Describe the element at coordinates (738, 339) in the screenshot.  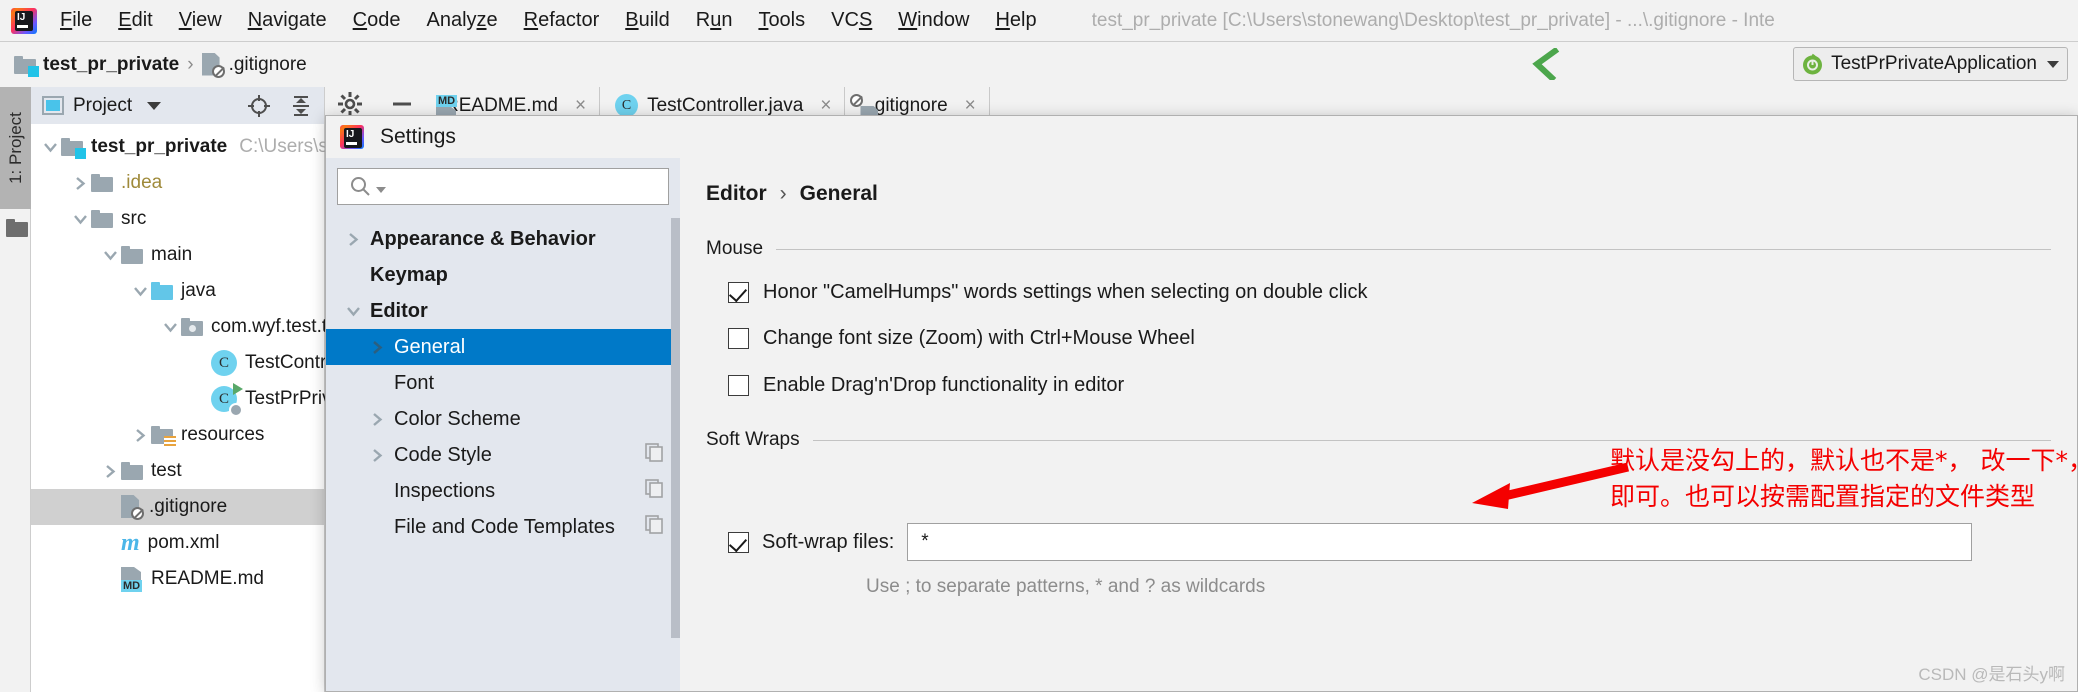
I see `zoom-font-size-checkbox` at that location.